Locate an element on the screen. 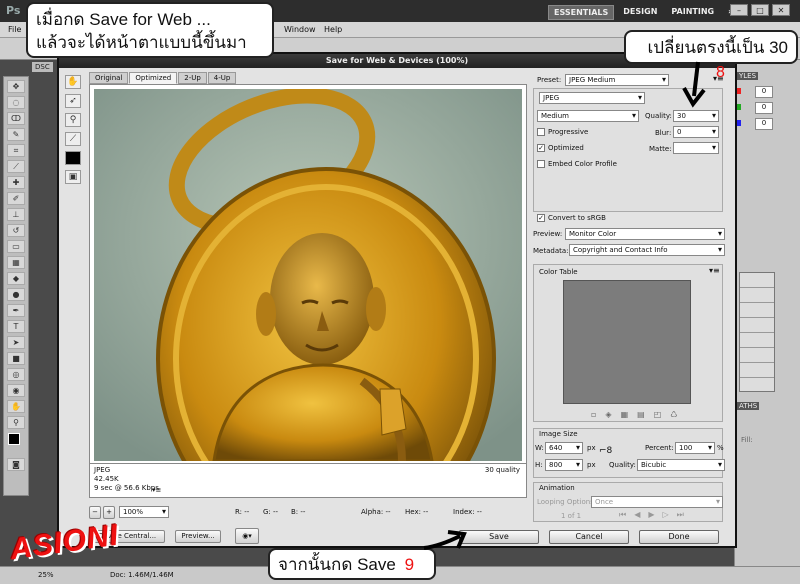 The height and width of the screenshot is (584, 800). width-input: 640 is located at coordinates (564, 448).